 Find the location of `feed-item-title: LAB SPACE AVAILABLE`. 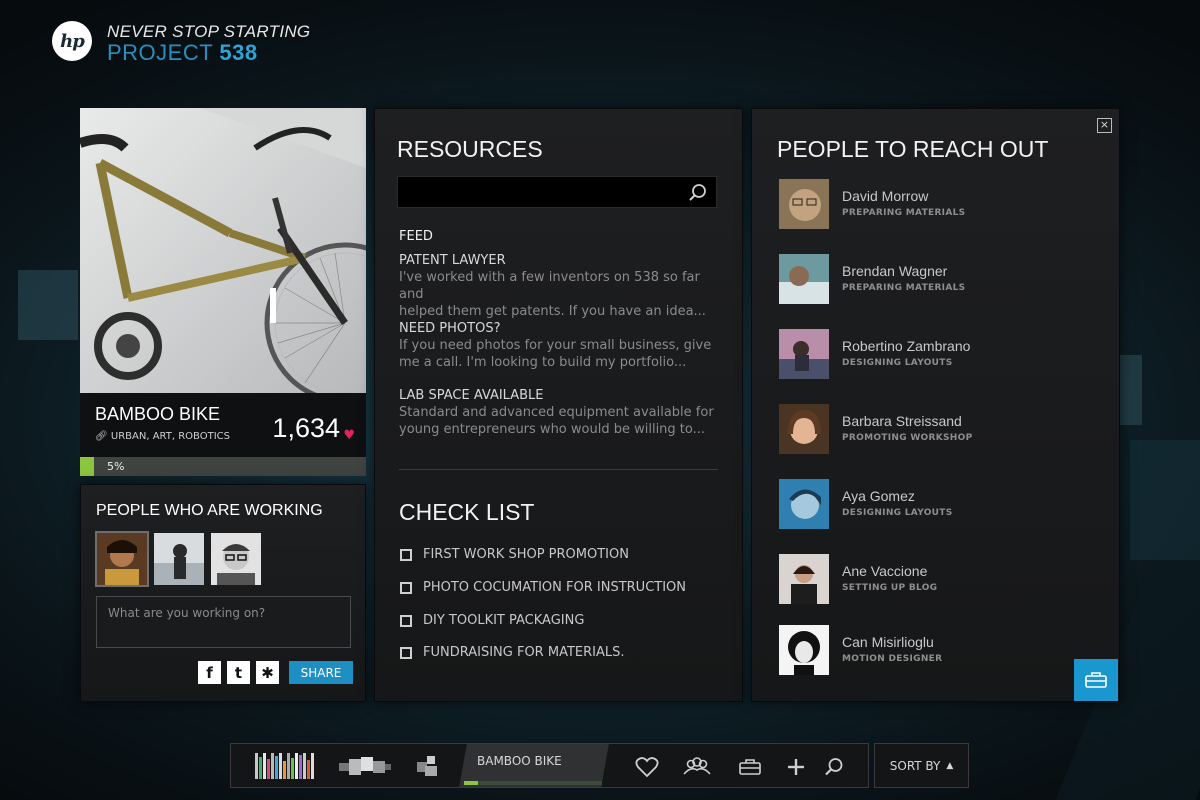

feed-item-title: LAB SPACE AVAILABLE is located at coordinates (471, 395).